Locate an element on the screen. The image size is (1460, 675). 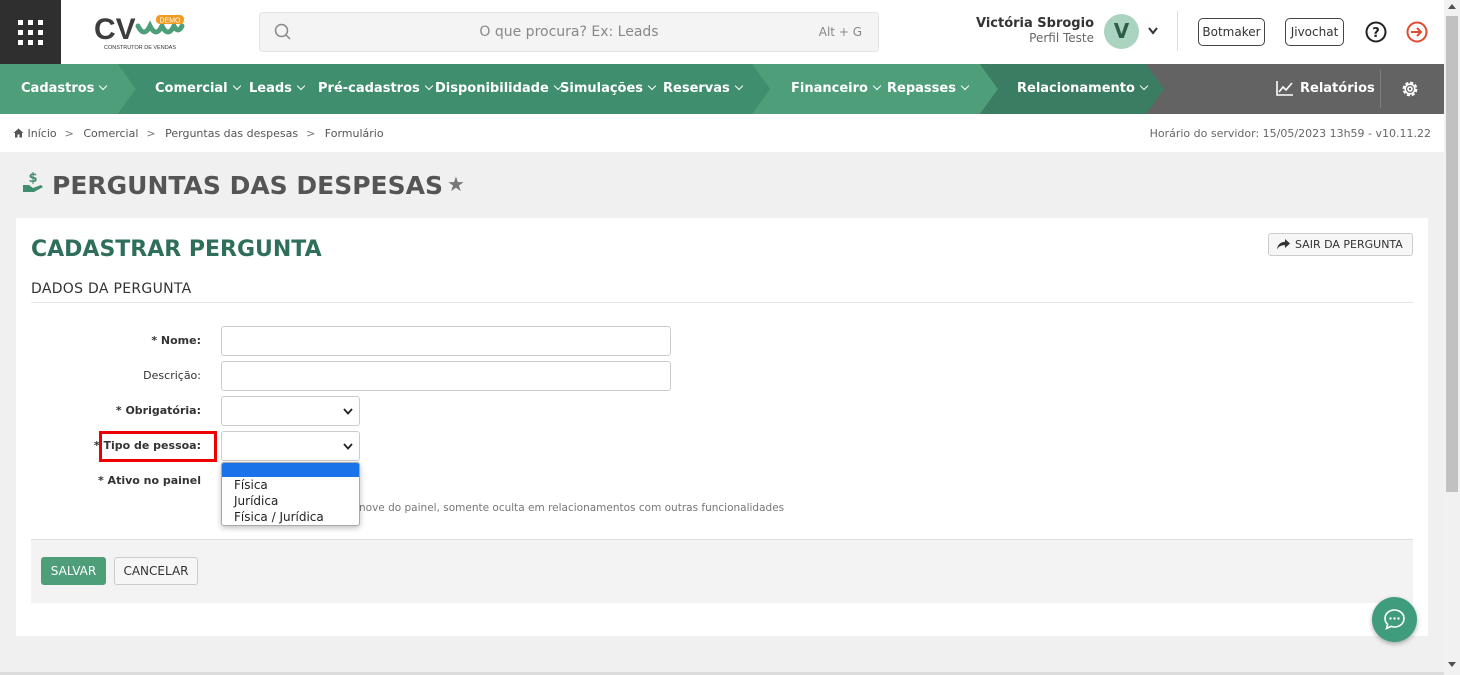
scroll-down-icon is located at coordinates (1452, 664).